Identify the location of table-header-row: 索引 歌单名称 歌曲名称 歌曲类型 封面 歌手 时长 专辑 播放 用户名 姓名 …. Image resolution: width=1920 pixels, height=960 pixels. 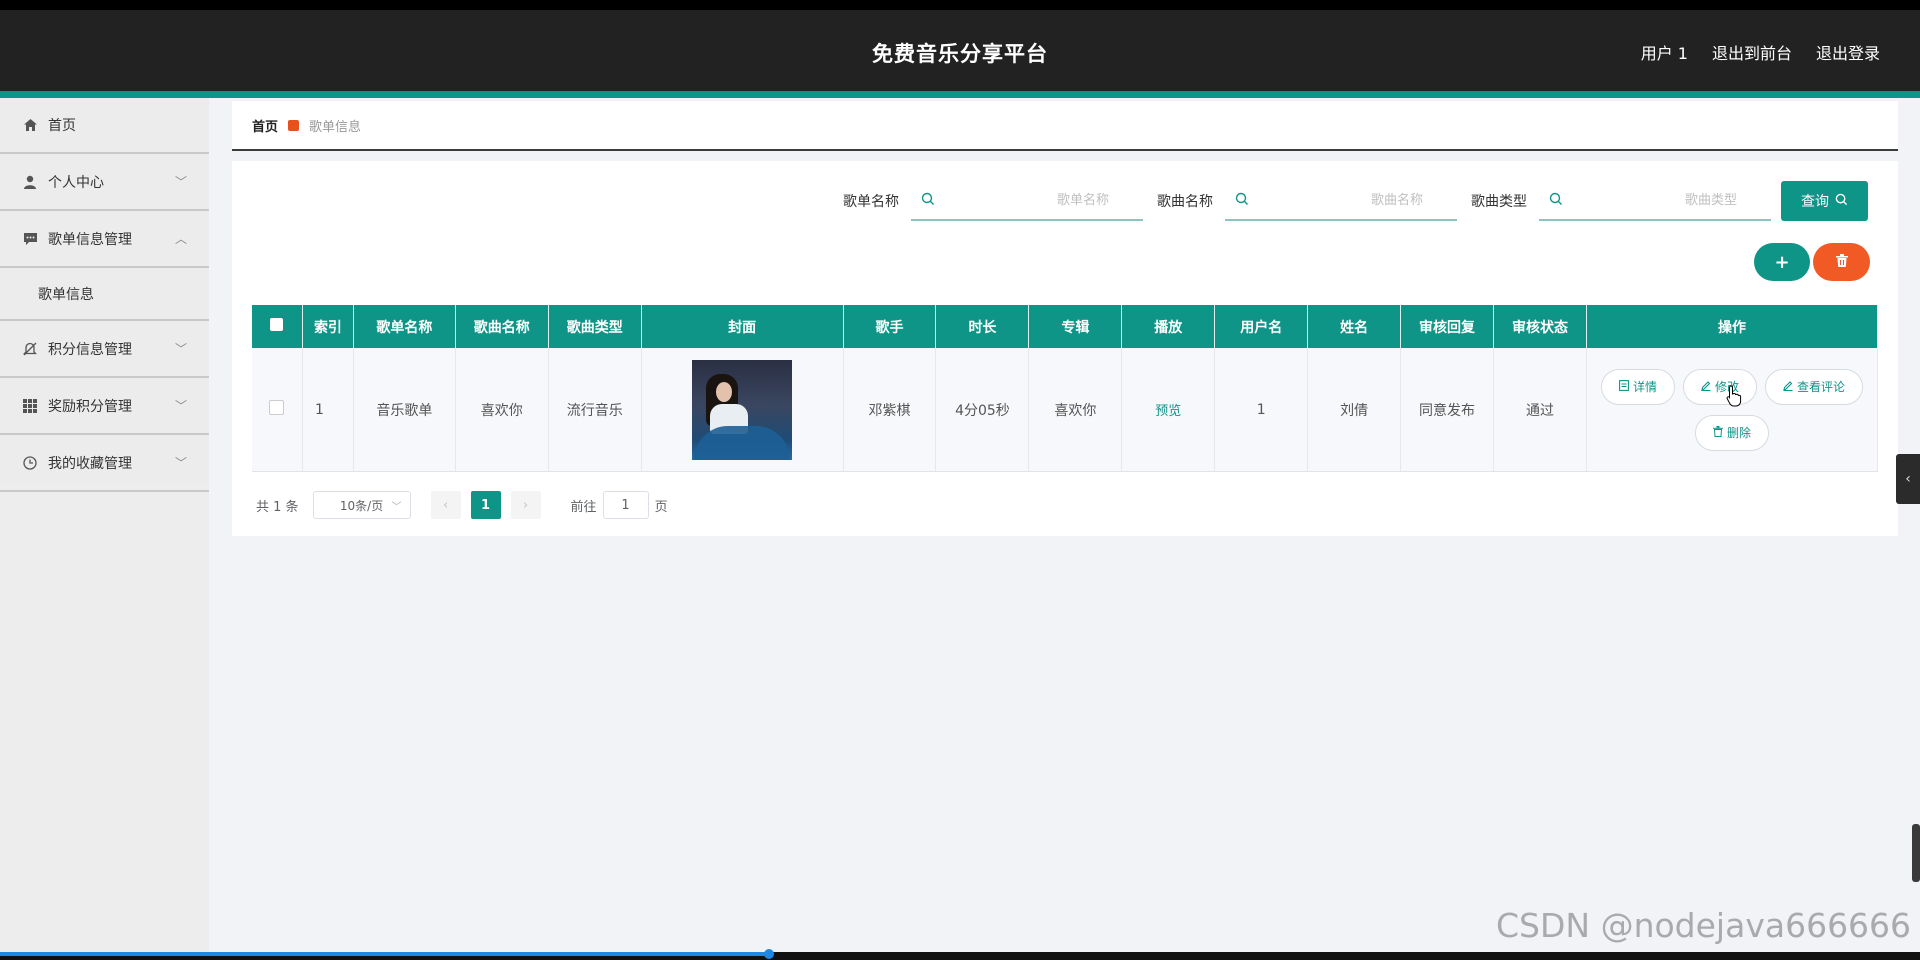
(1065, 326).